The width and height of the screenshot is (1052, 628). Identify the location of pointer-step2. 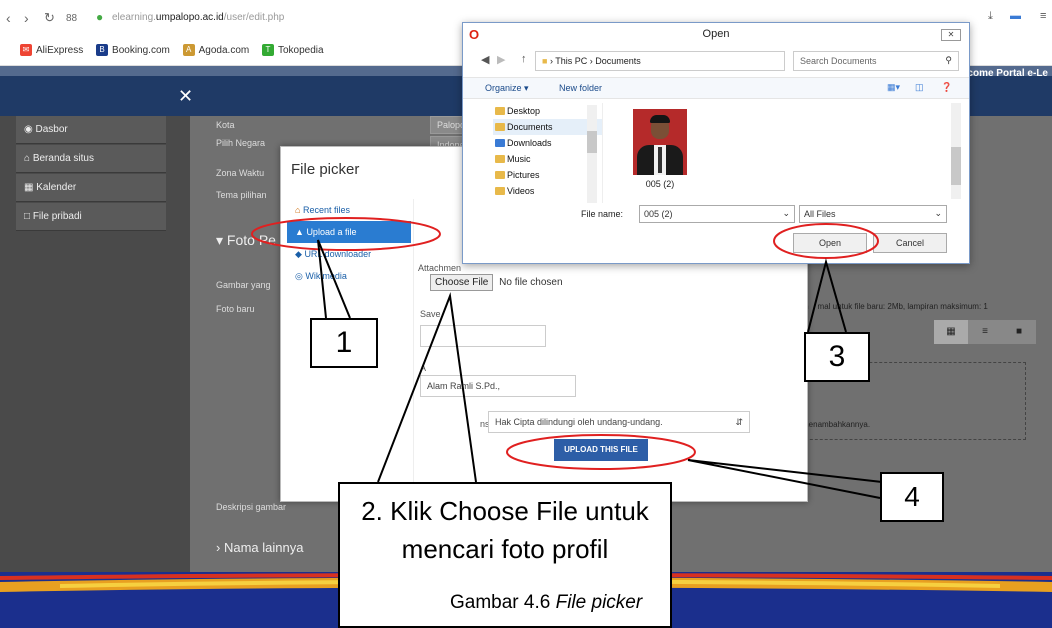
(427, 387).